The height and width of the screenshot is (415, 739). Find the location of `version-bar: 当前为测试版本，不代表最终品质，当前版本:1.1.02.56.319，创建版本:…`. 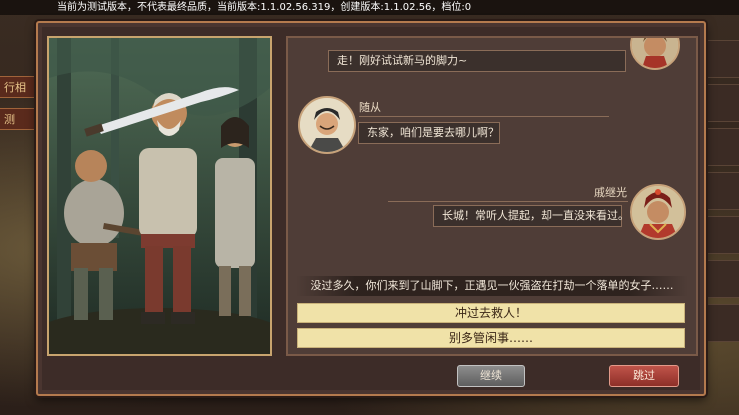

version-bar: 当前为测试版本，不代表最终品质，当前版本:1.1.02.56.319，创建版本:… is located at coordinates (369, 7).